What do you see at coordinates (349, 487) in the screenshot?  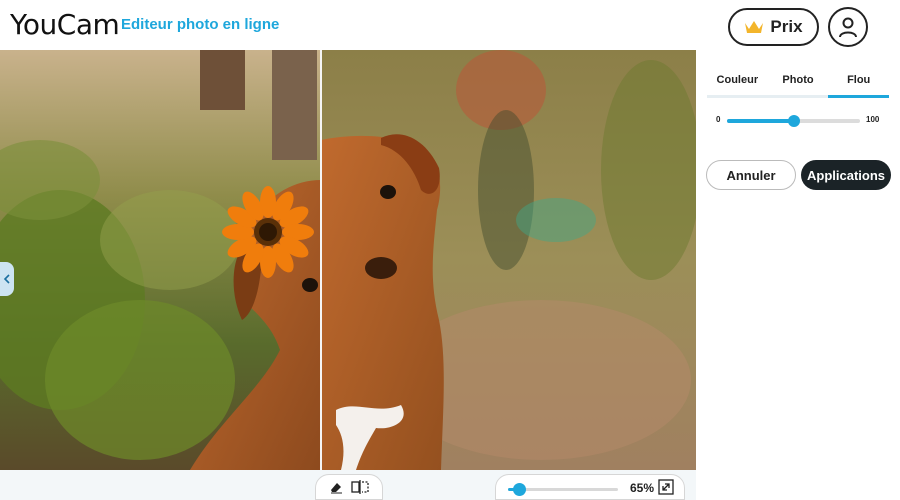 I see `edit-tools-pill` at bounding box center [349, 487].